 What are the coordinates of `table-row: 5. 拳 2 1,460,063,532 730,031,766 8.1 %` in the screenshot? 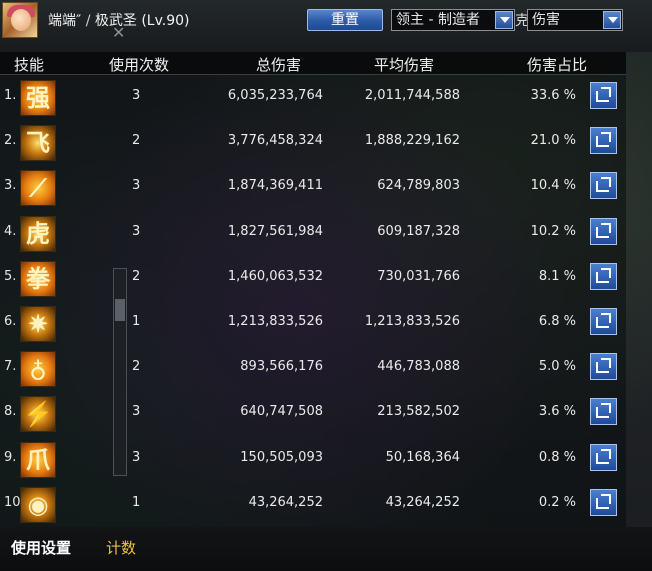 It's located at (313, 278).